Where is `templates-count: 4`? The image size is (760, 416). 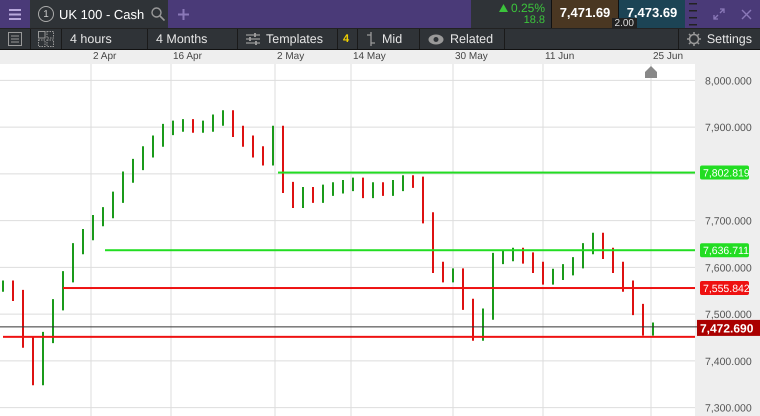
templates-count: 4 is located at coordinates (348, 39).